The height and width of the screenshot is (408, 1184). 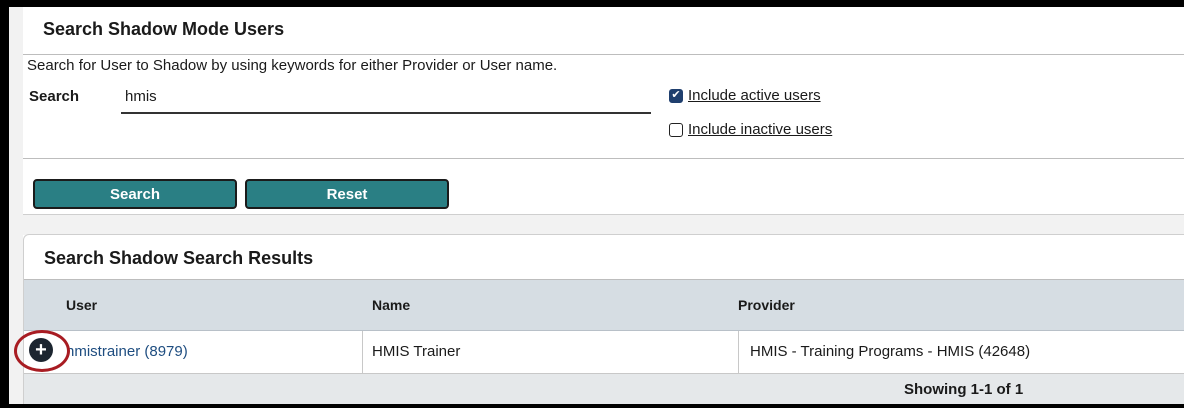 What do you see at coordinates (386, 97) in the screenshot?
I see `search-input` at bounding box center [386, 97].